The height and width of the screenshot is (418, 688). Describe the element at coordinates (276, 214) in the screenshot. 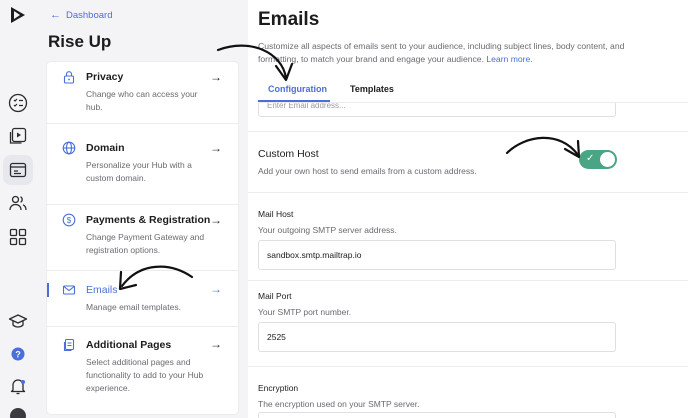

I see `mail-host-label: Mail Host` at that location.